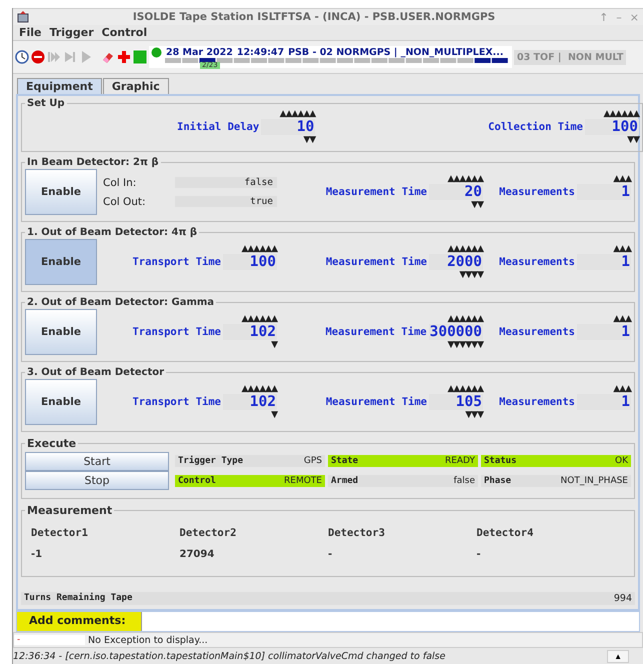 This screenshot has height=664, width=643. What do you see at coordinates (37, 554) in the screenshot?
I see `table-cell-text: -1` at bounding box center [37, 554].